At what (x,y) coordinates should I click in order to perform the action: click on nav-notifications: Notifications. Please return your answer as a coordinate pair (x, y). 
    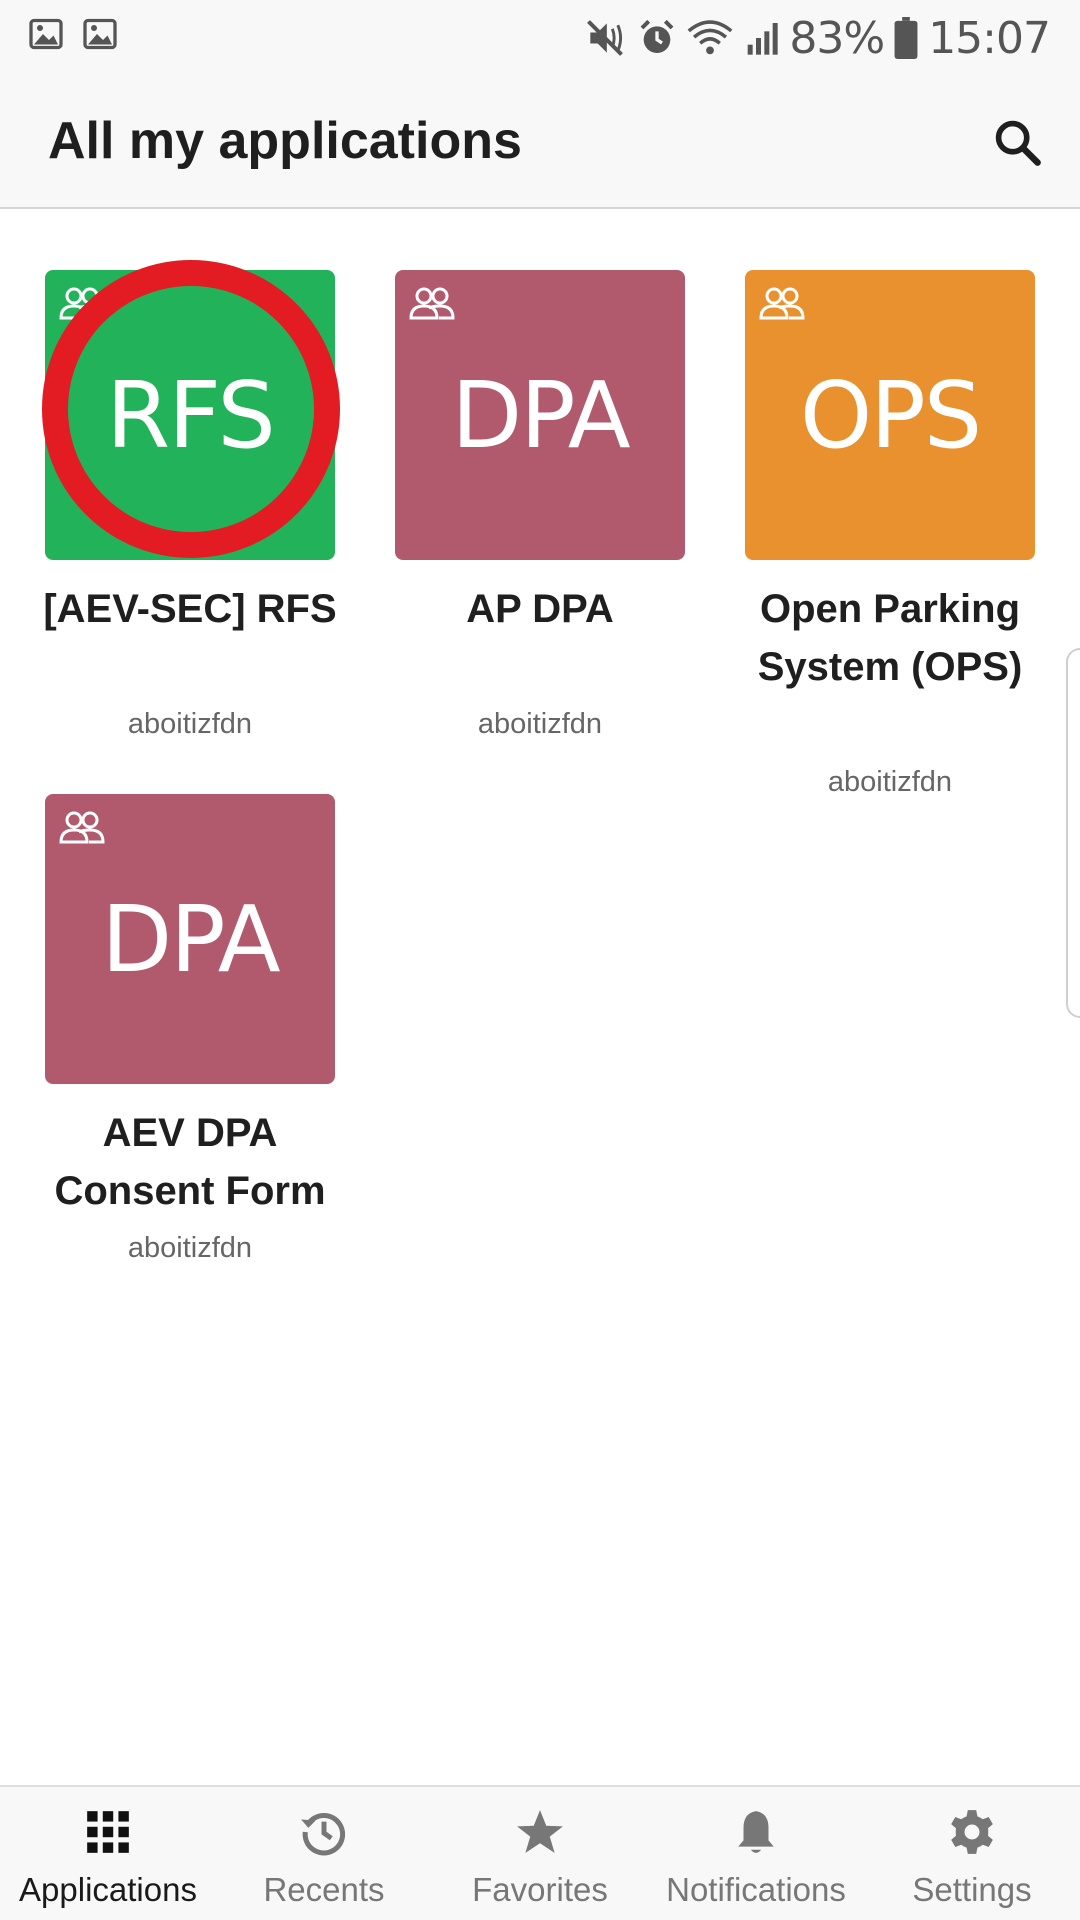
    Looking at the image, I should click on (756, 1853).